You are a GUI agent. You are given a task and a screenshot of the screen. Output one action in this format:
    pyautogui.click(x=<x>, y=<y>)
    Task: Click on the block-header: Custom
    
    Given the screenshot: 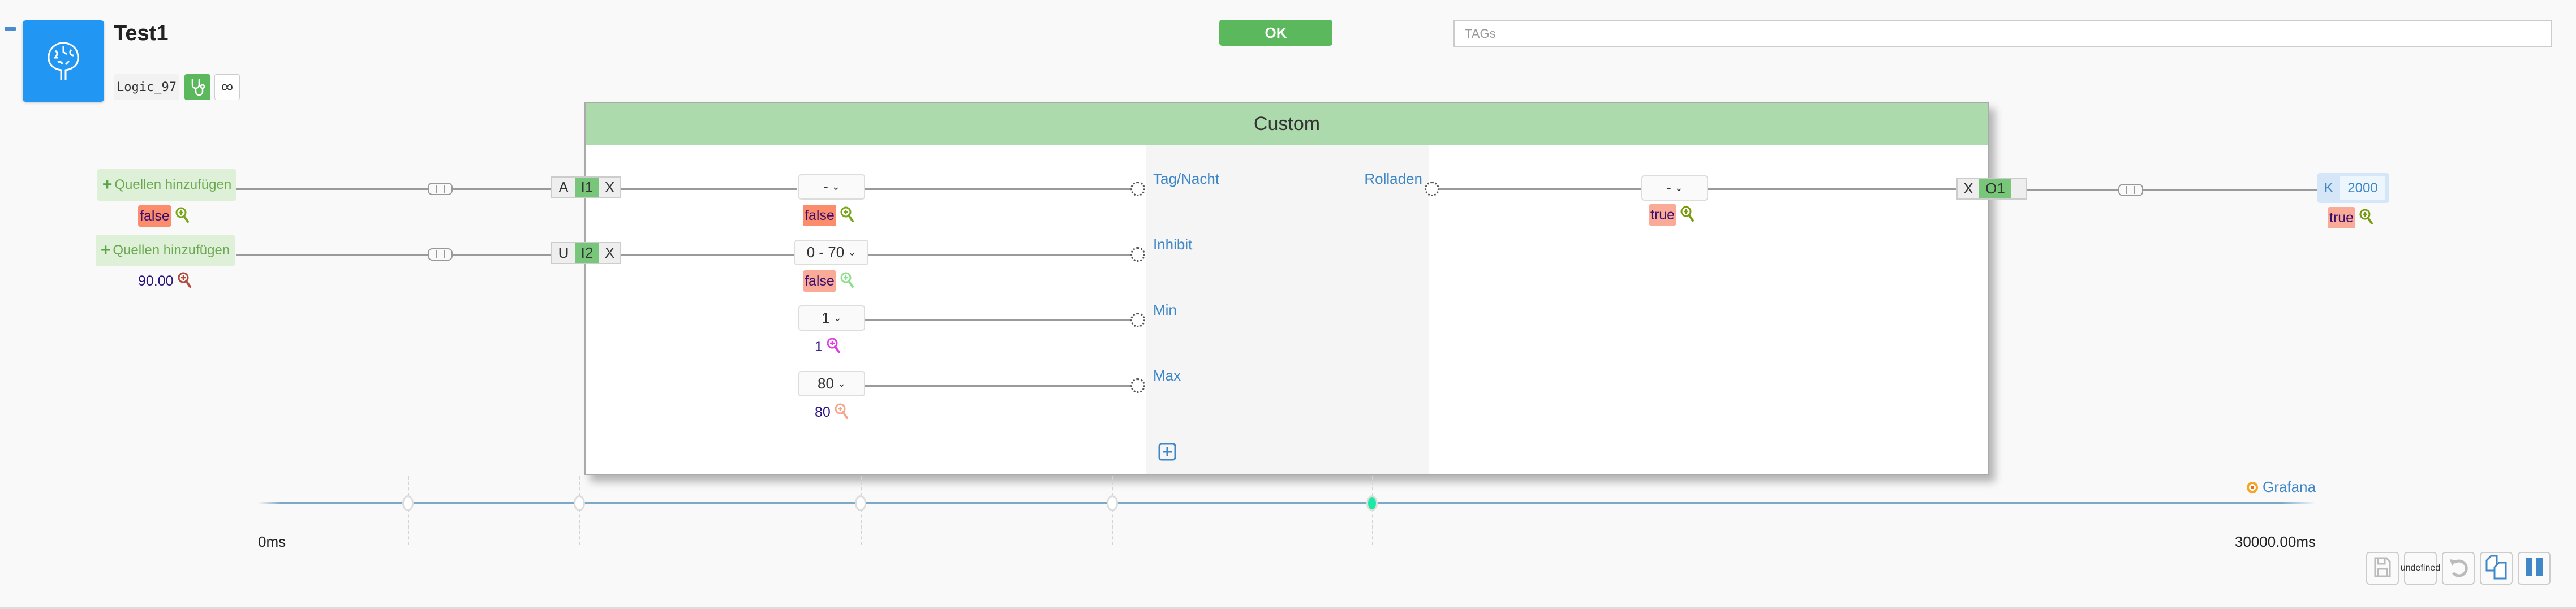 What is the action you would take?
    pyautogui.click(x=1287, y=124)
    